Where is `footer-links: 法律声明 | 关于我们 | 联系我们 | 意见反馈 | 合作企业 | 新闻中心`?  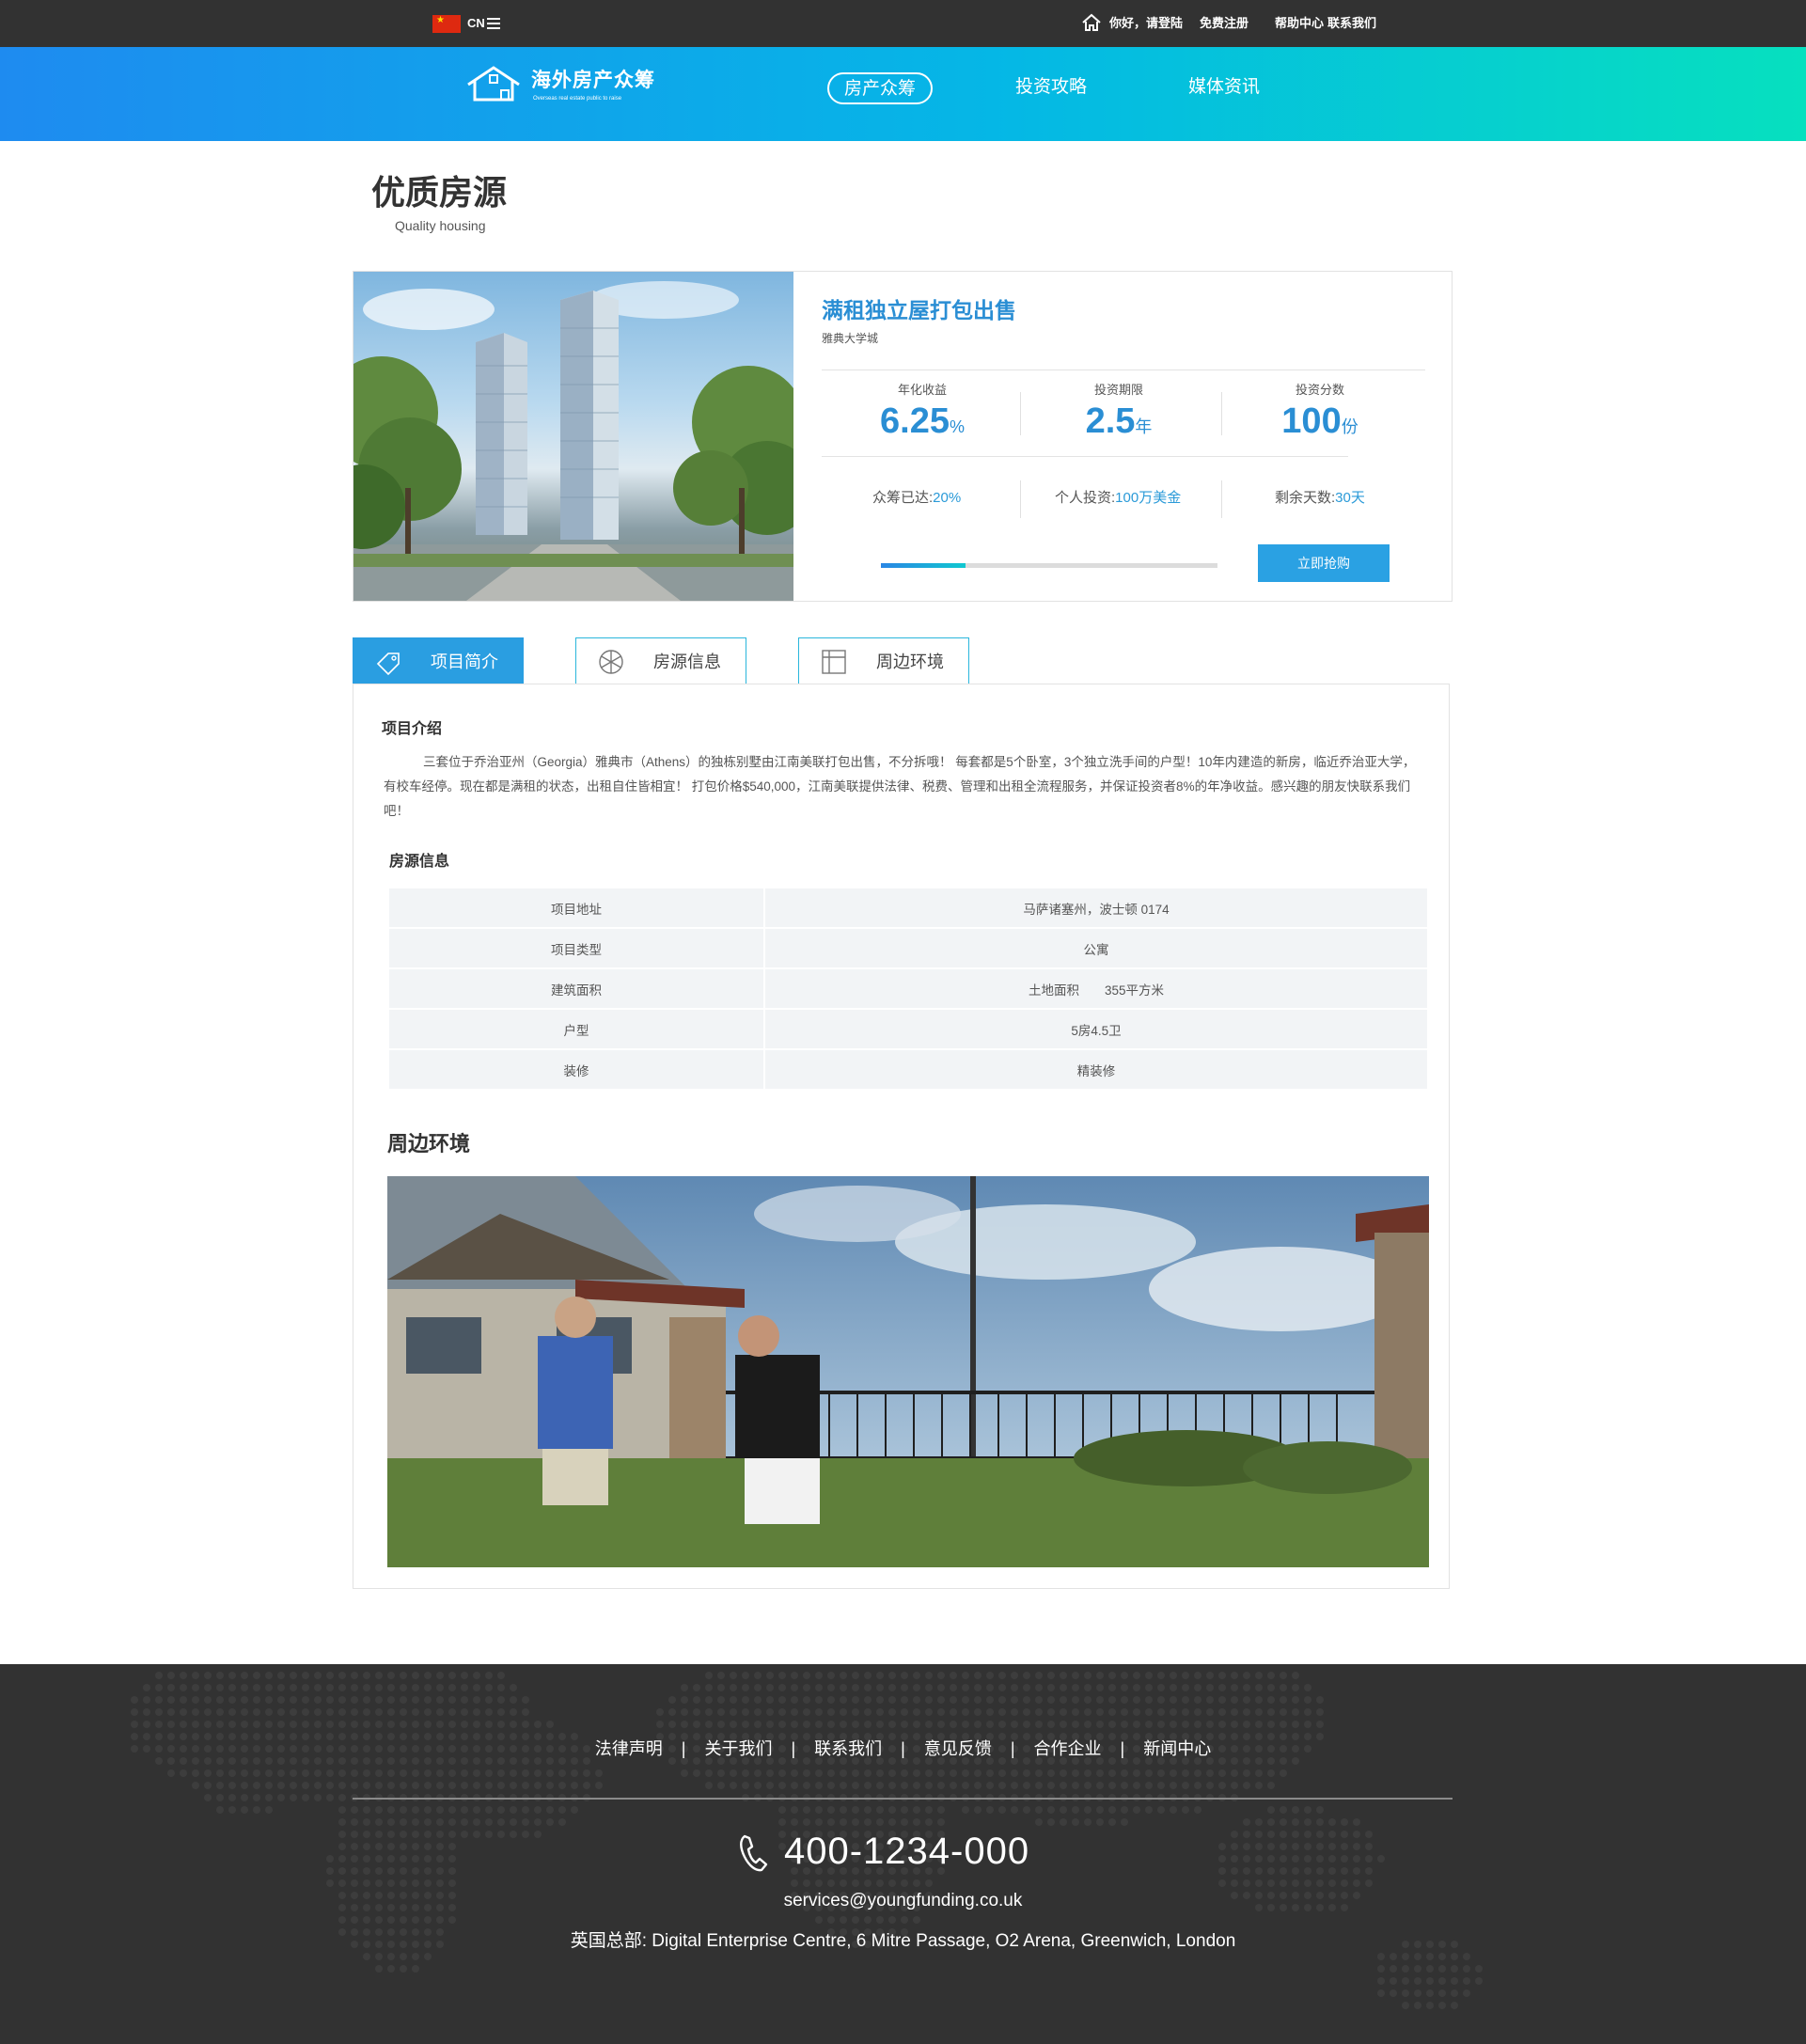 footer-links: 法律声明 | 关于我们 | 联系我们 | 意见反馈 | 合作企业 | 新闻中心 is located at coordinates (903, 1748).